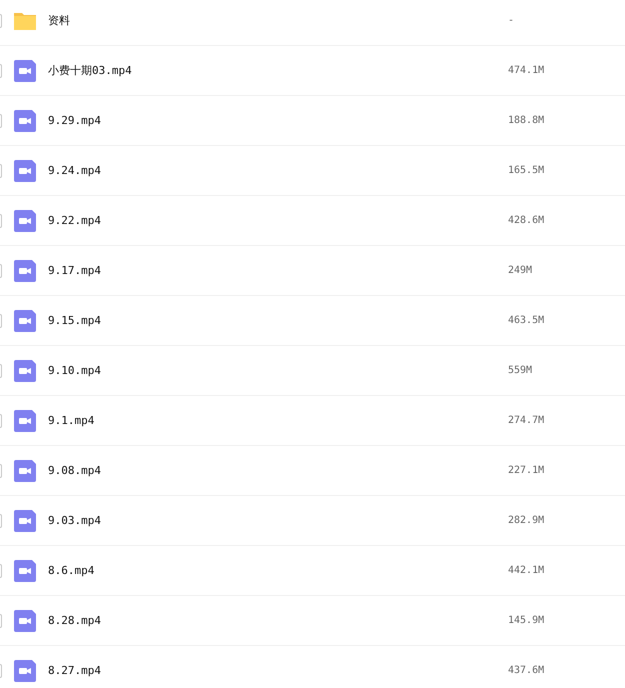 The height and width of the screenshot is (688, 625). I want to click on file-name: 9.10.mp4, so click(278, 370).